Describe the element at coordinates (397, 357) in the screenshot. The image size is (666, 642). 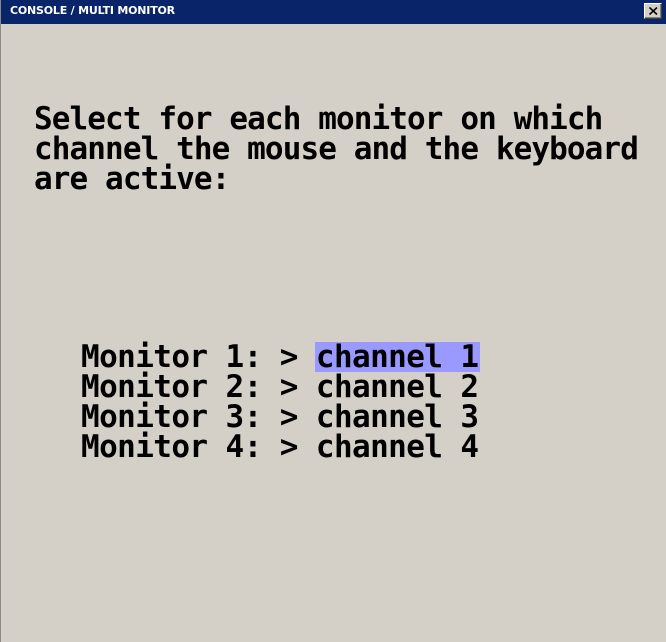
I see `channel-select-monitor-1: channel 1` at that location.